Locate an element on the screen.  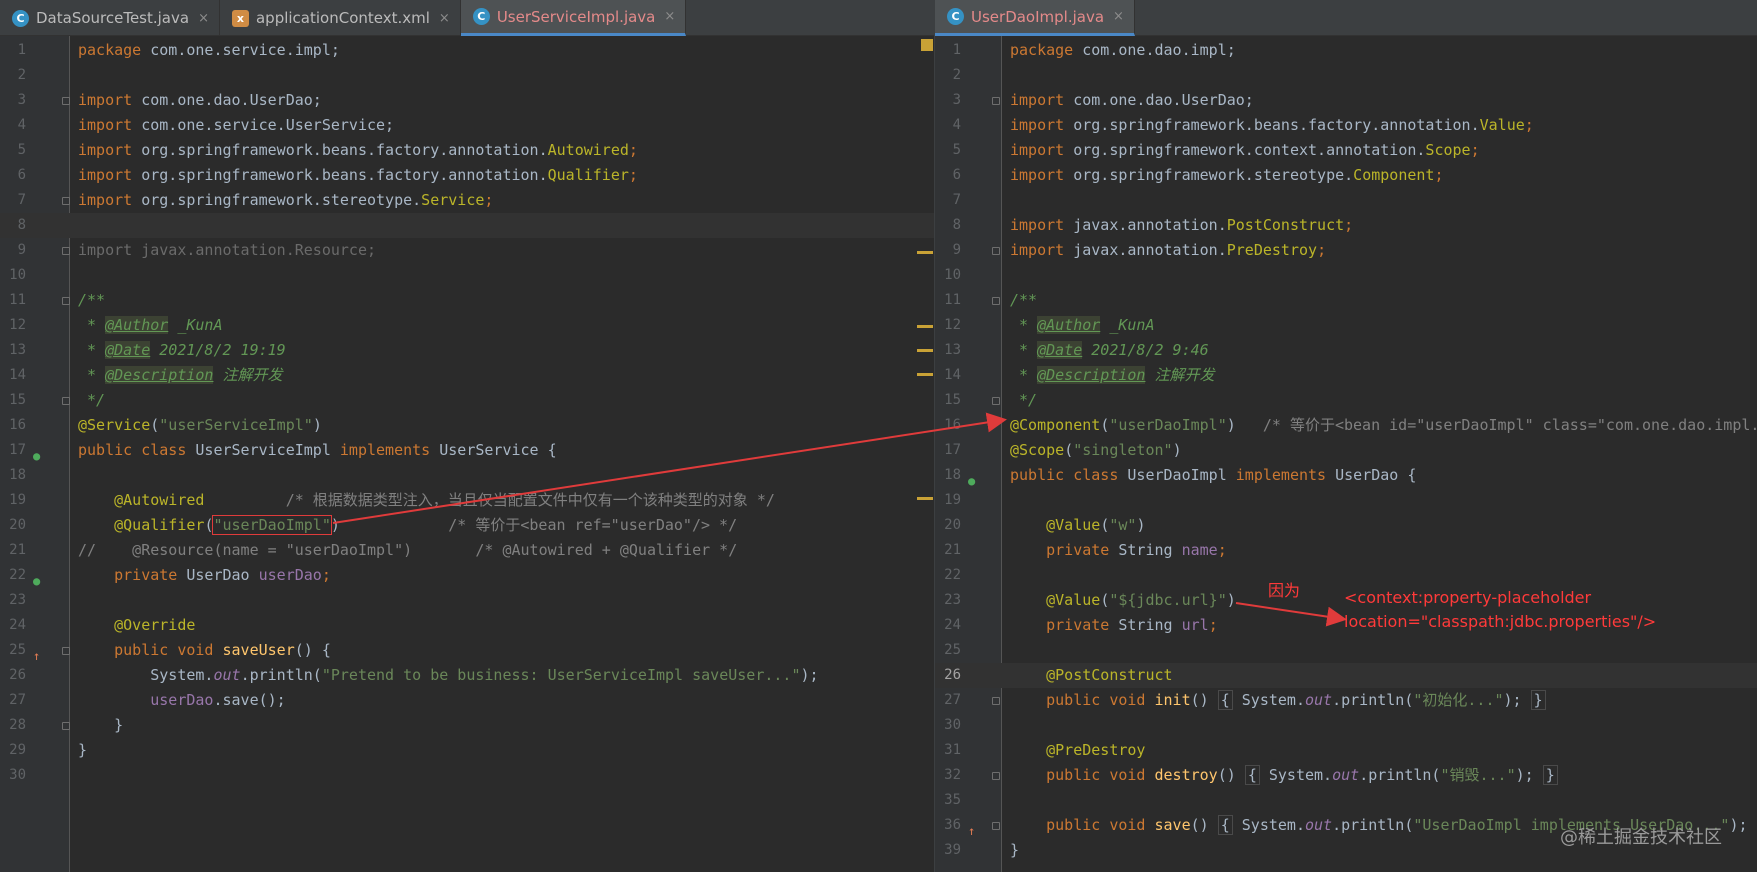
tab-label: DataSourceTest.java is located at coordinates (113, 18).